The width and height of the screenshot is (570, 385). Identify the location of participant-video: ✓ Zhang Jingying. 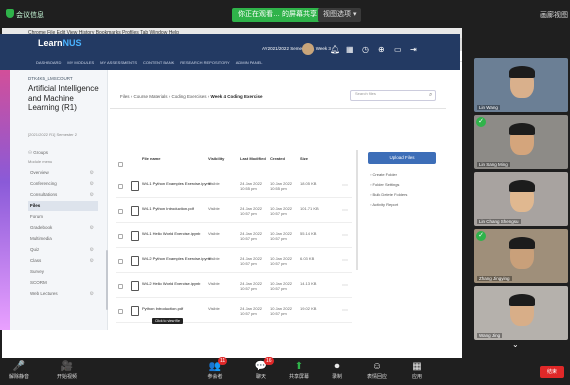
(521, 256).